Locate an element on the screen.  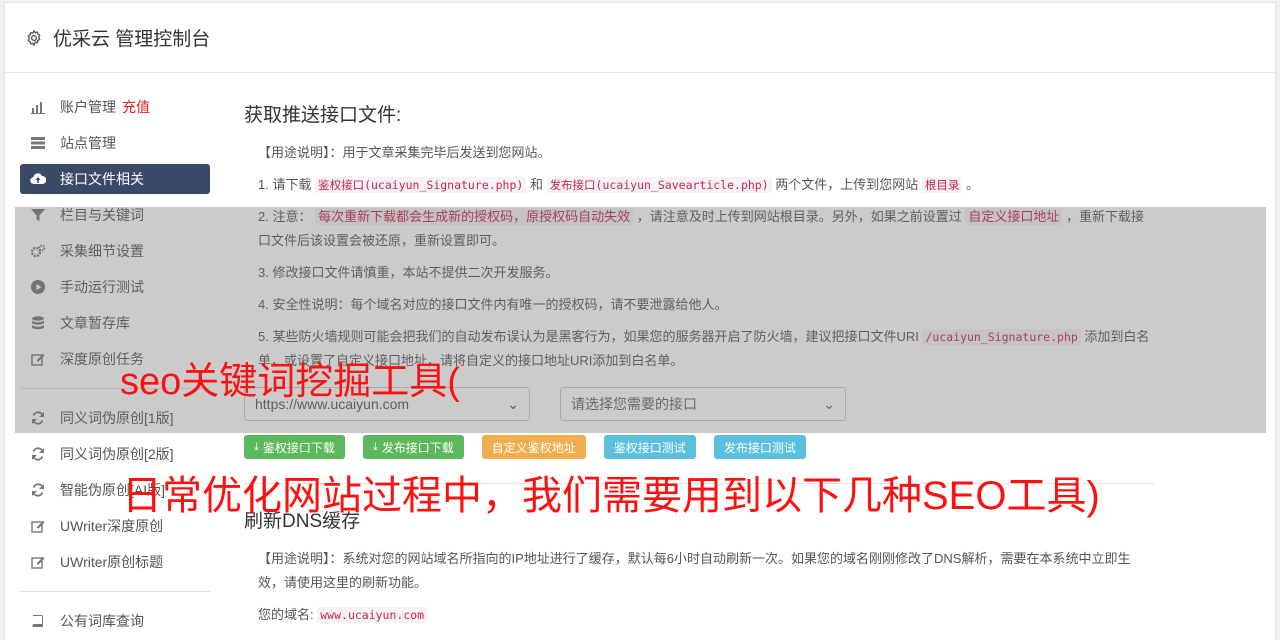
domain-value: www.ucaiyun.com is located at coordinates (372, 615).